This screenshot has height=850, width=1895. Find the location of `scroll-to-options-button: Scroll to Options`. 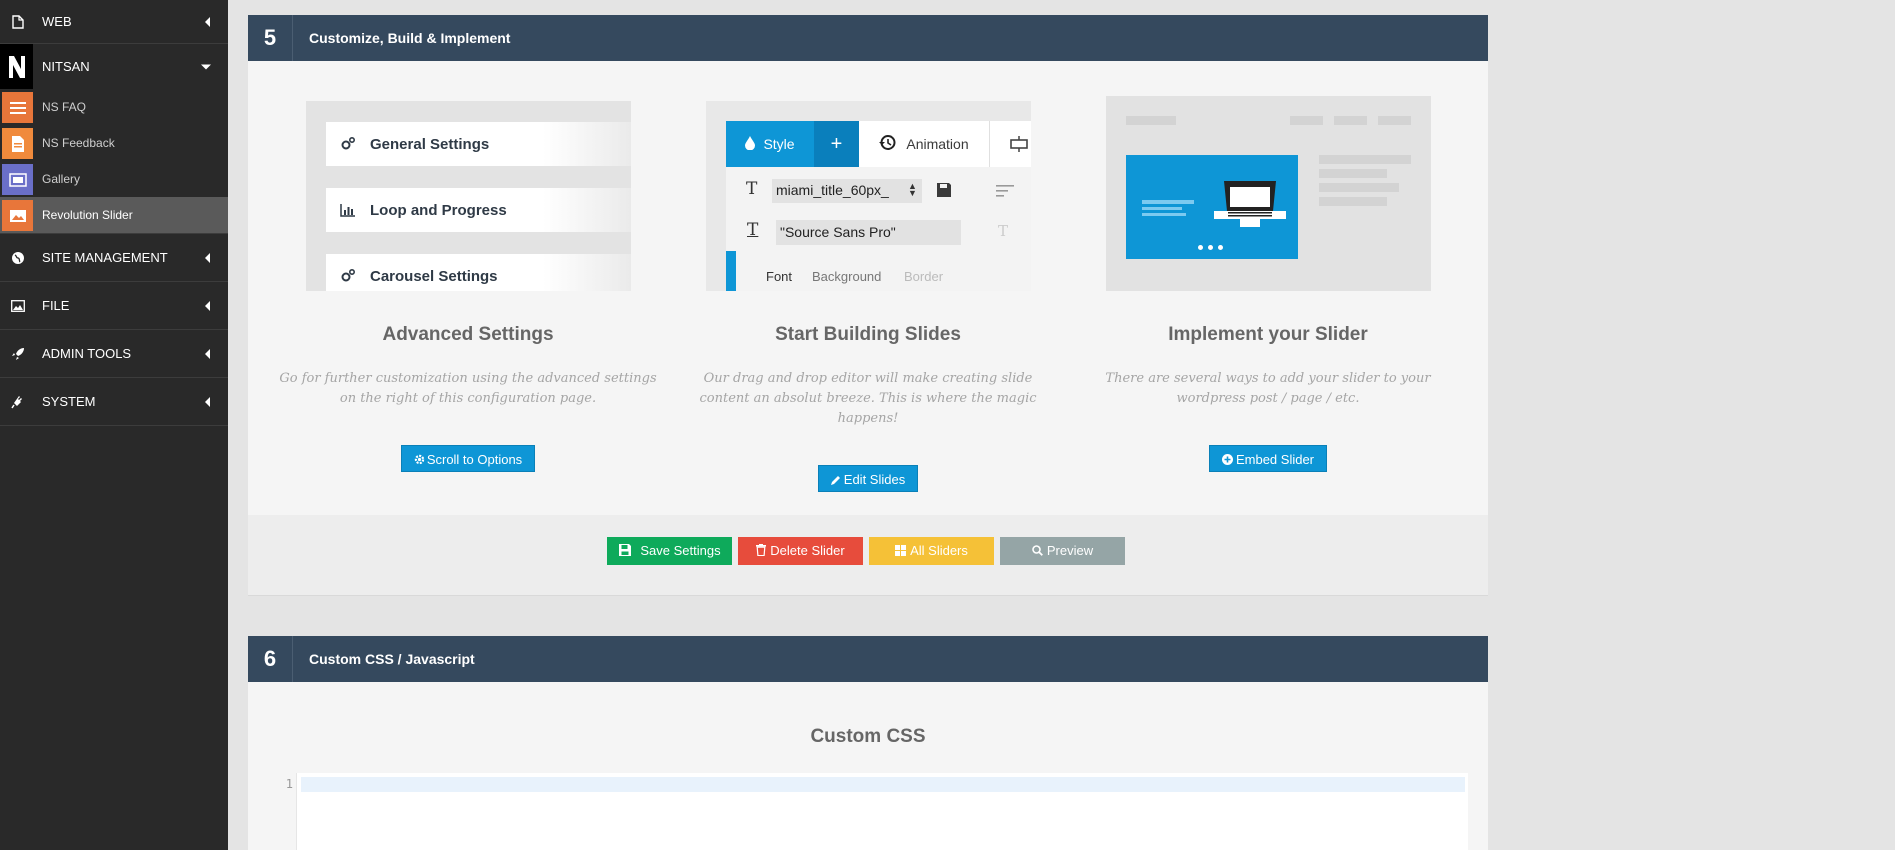

scroll-to-options-button: Scroll to Options is located at coordinates (468, 459).